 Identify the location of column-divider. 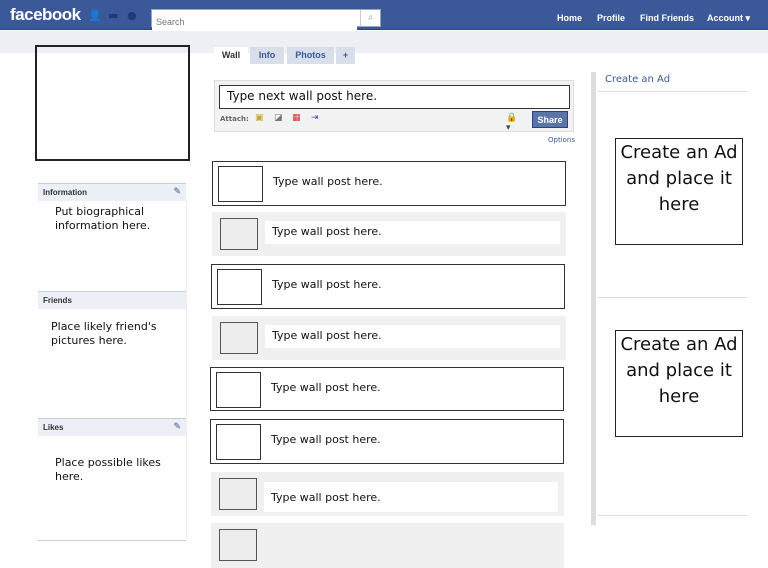
(593, 298).